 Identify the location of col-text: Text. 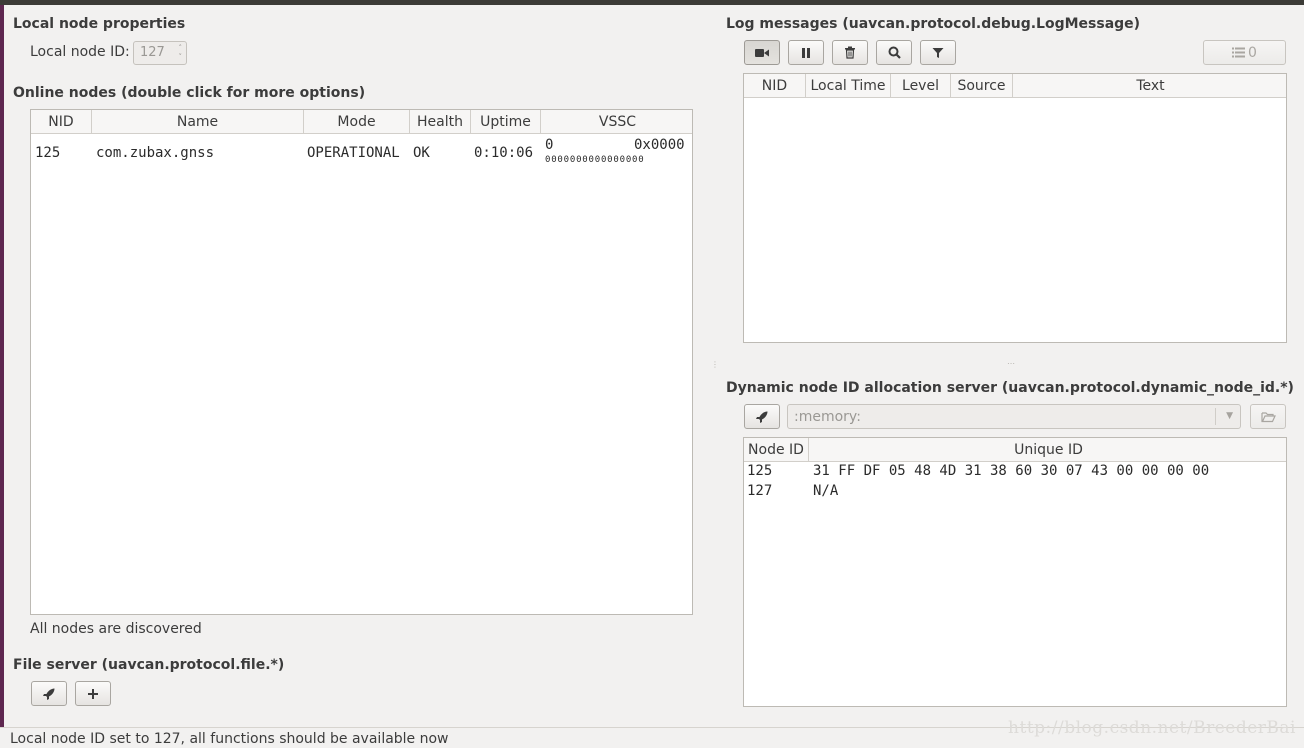
(1149, 86).